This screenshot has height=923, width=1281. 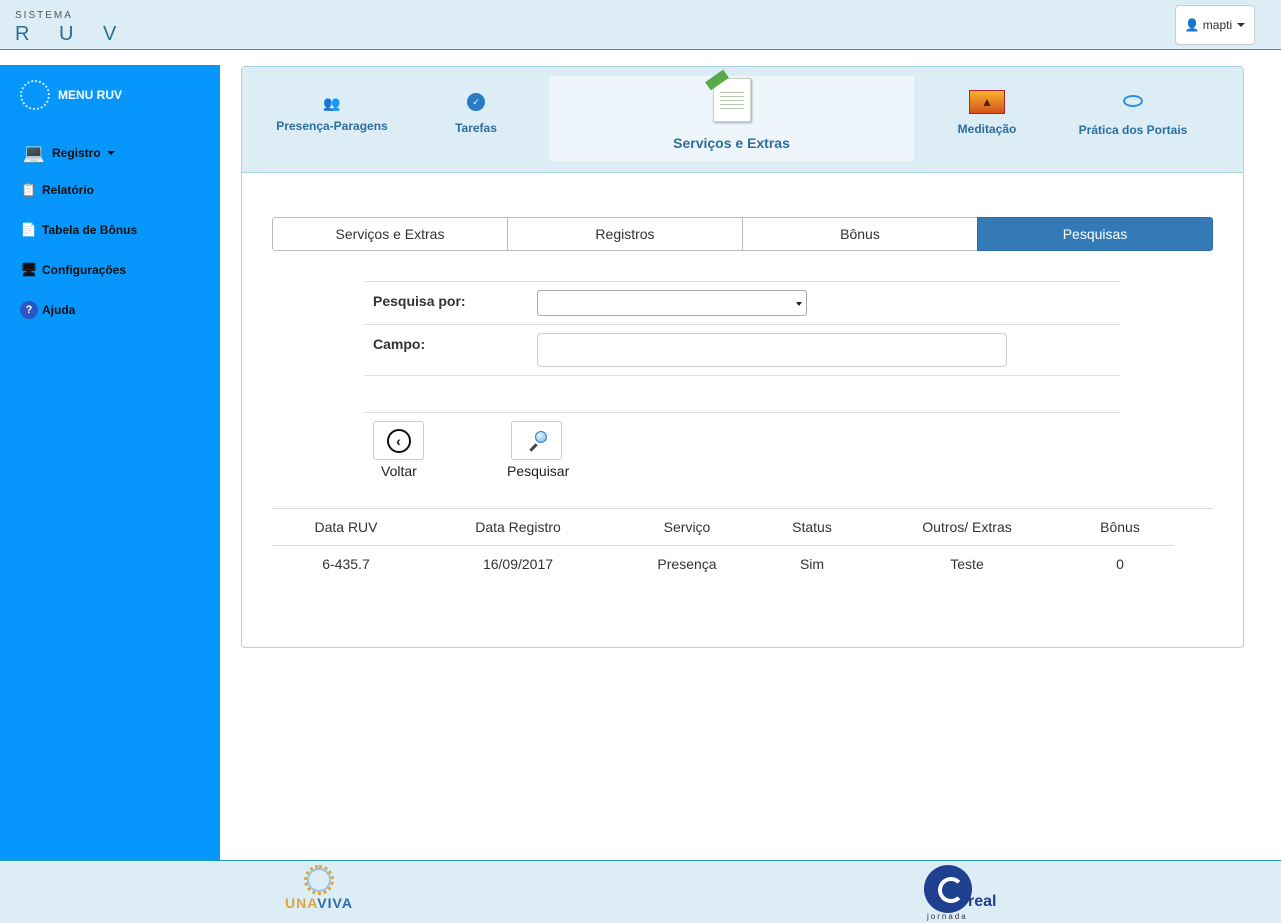 What do you see at coordinates (1120, 527) in the screenshot?
I see `col-bonus: Bônus` at bounding box center [1120, 527].